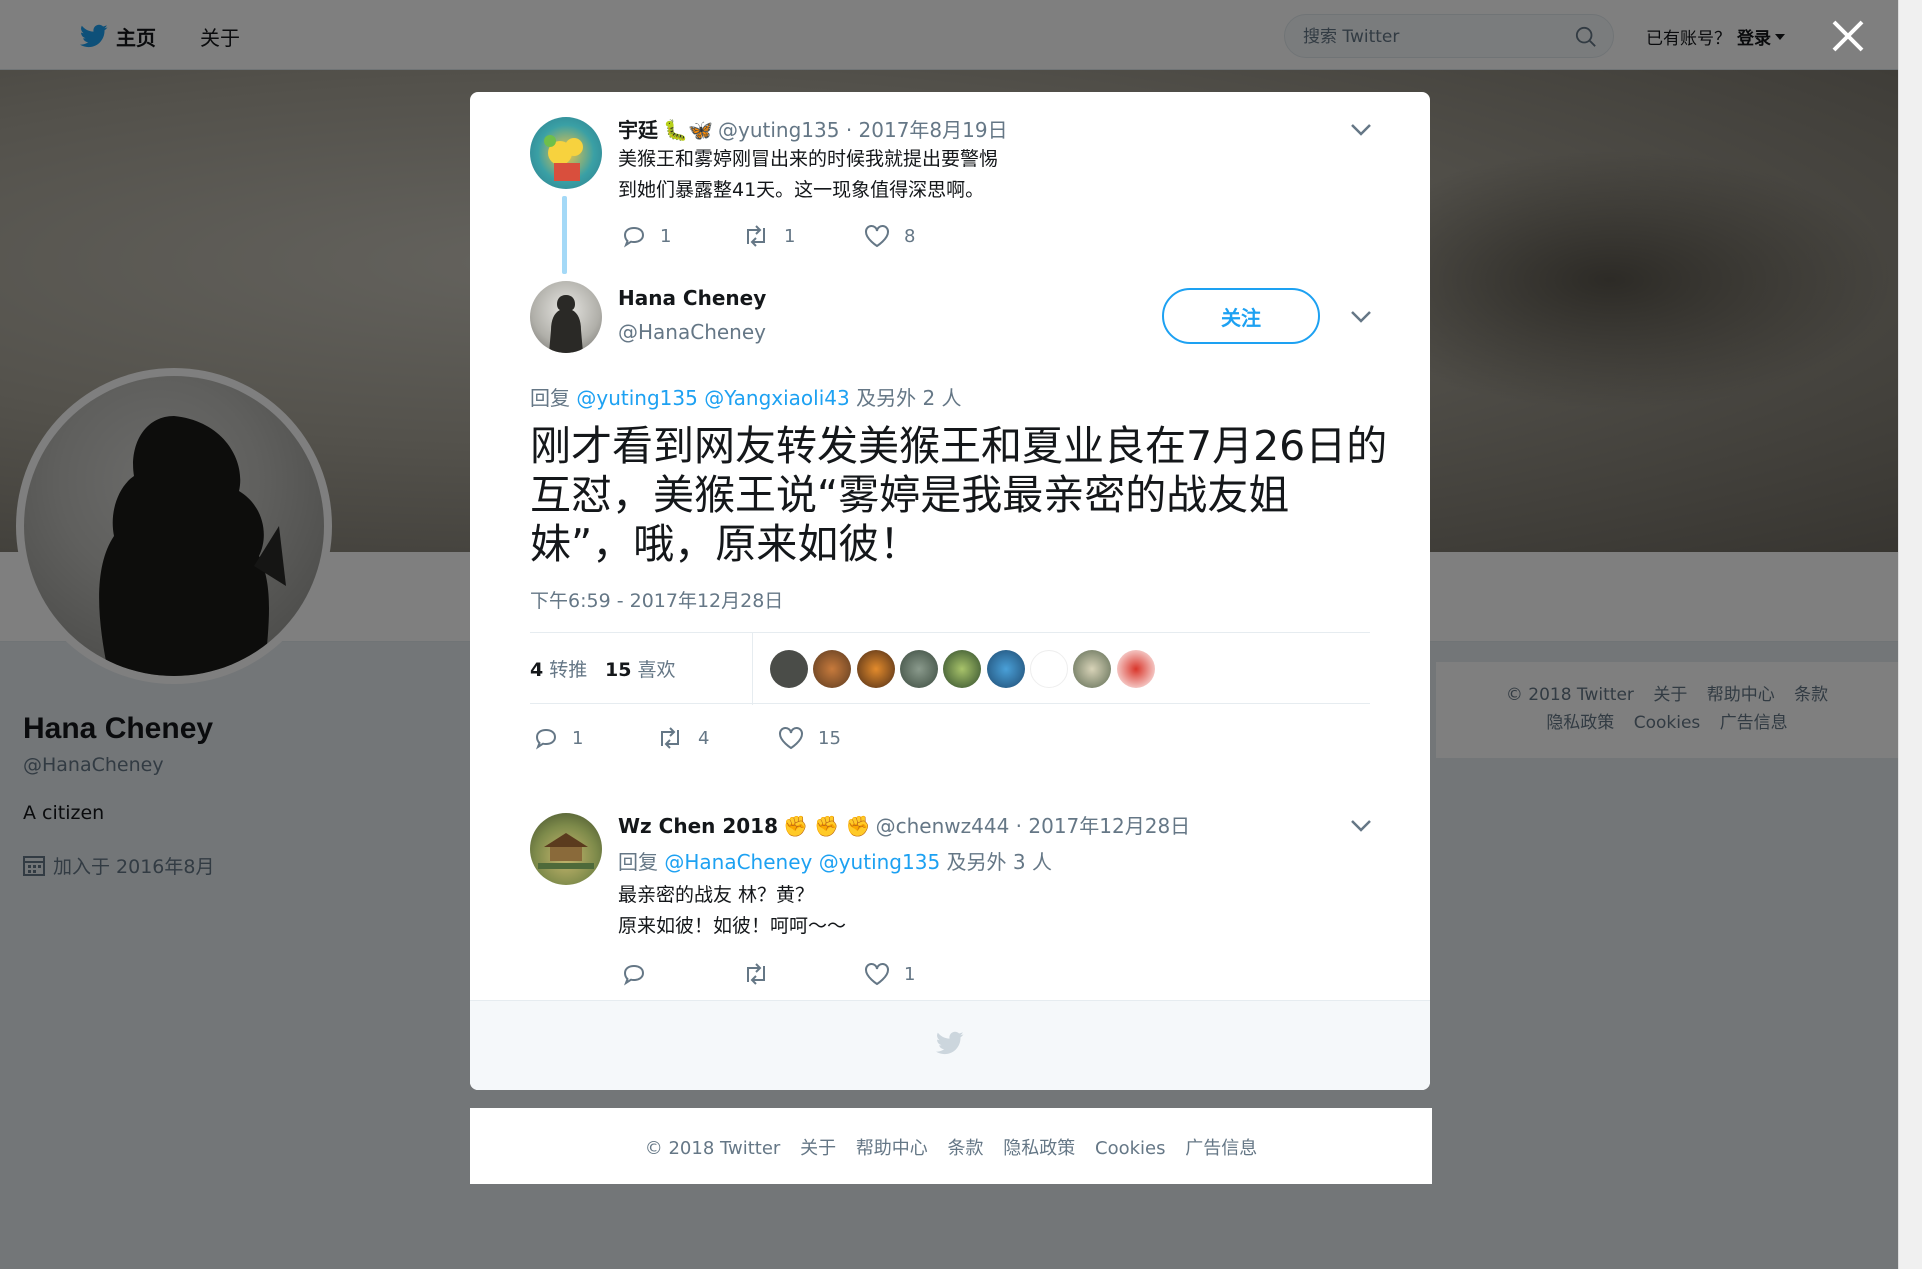 The width and height of the screenshot is (1922, 1269). What do you see at coordinates (732, 911) in the screenshot?
I see `reply-tweet-text: 最亲密的战友 林？黄？ 原来如彼！如彼！呵呵～～` at bounding box center [732, 911].